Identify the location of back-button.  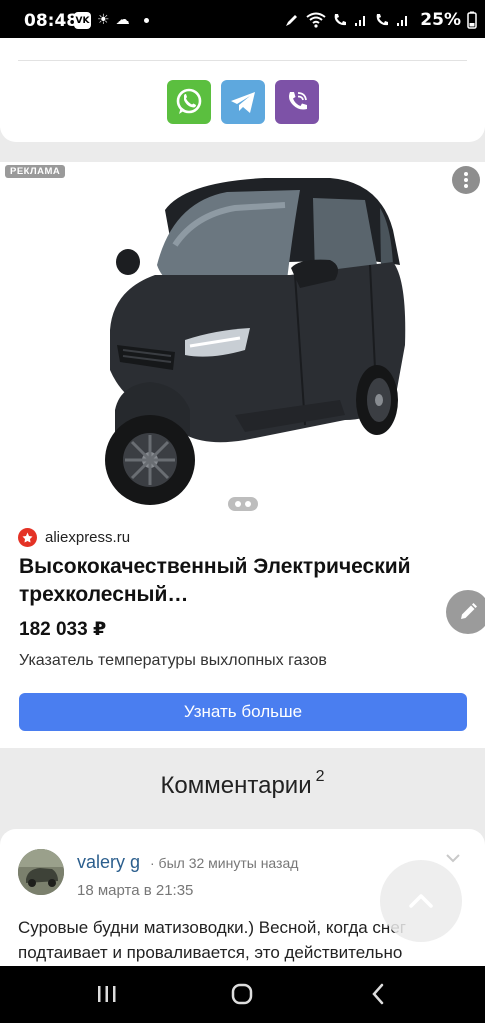
(378, 994).